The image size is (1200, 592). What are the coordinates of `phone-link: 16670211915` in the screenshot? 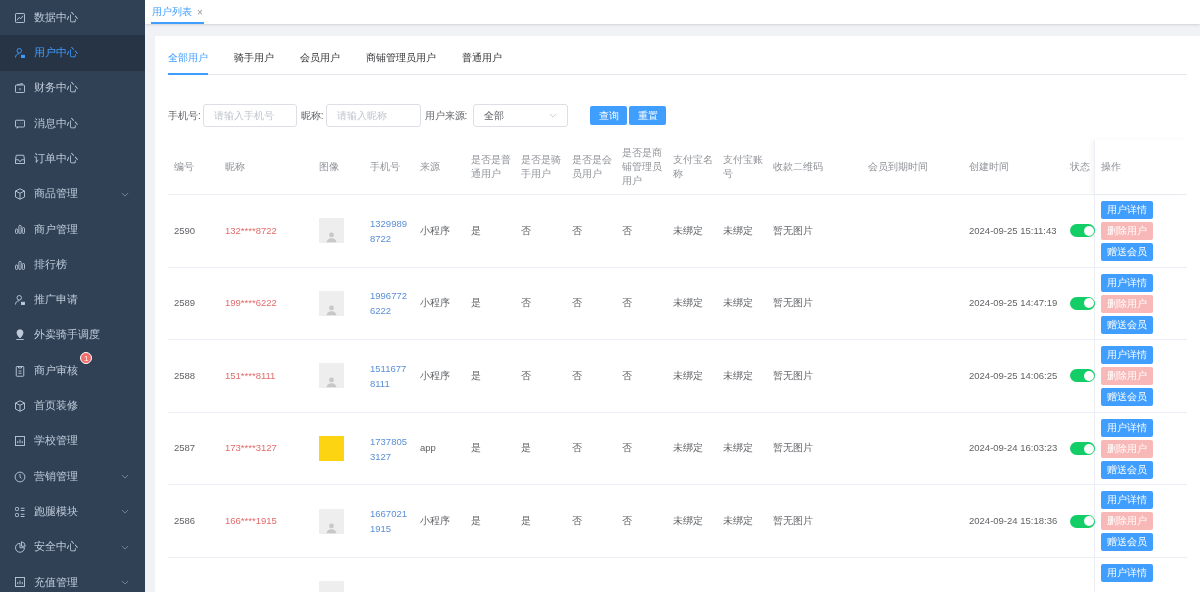 It's located at (390, 521).